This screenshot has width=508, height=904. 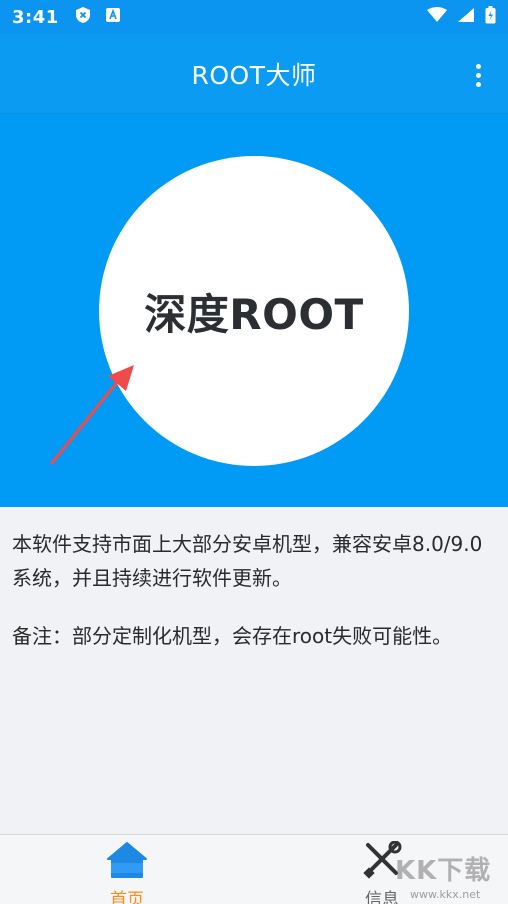 What do you see at coordinates (127, 862) in the screenshot?
I see `home-icon` at bounding box center [127, 862].